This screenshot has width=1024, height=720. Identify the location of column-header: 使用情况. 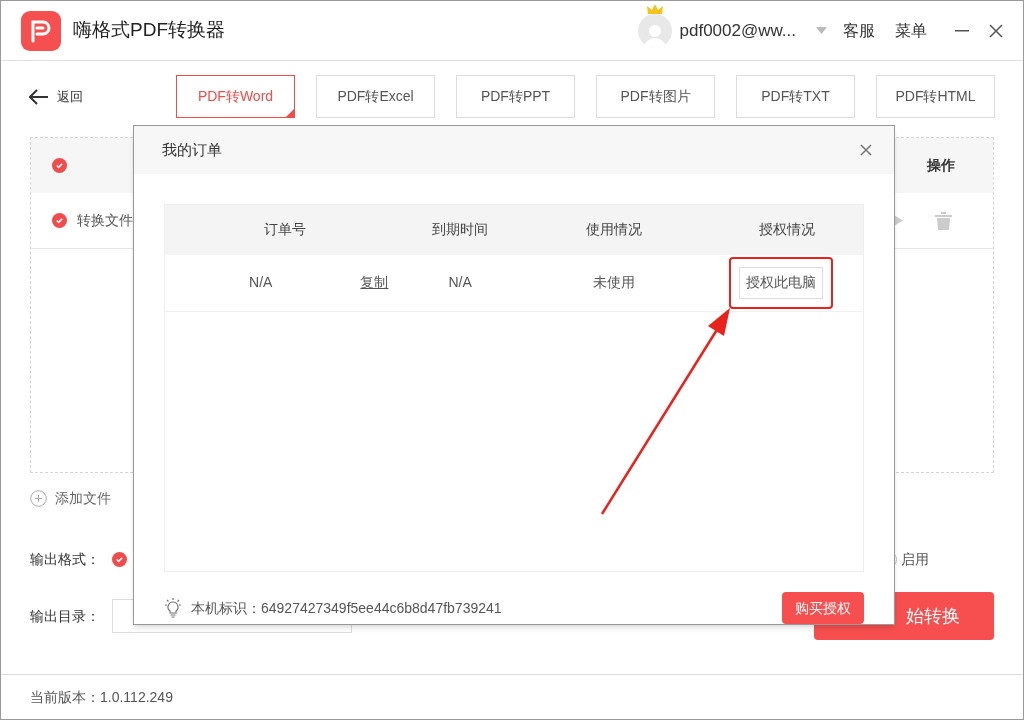
(613, 230).